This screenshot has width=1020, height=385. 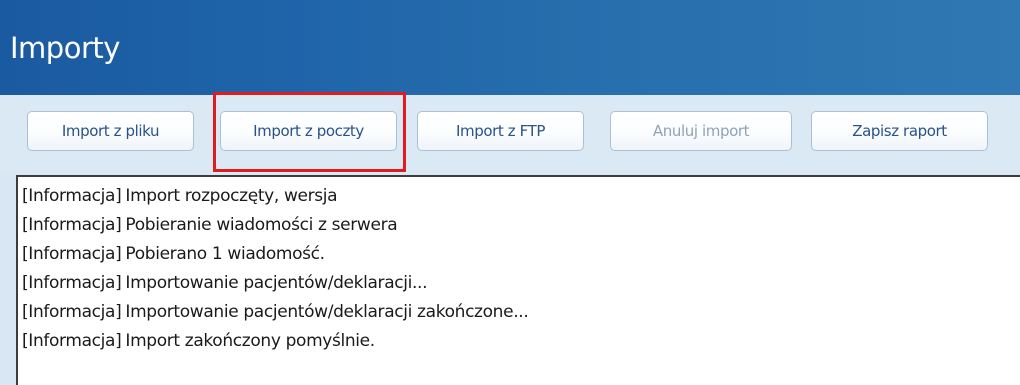 I want to click on log-message: Pobieranie wiadomości z serwera, so click(x=261, y=225).